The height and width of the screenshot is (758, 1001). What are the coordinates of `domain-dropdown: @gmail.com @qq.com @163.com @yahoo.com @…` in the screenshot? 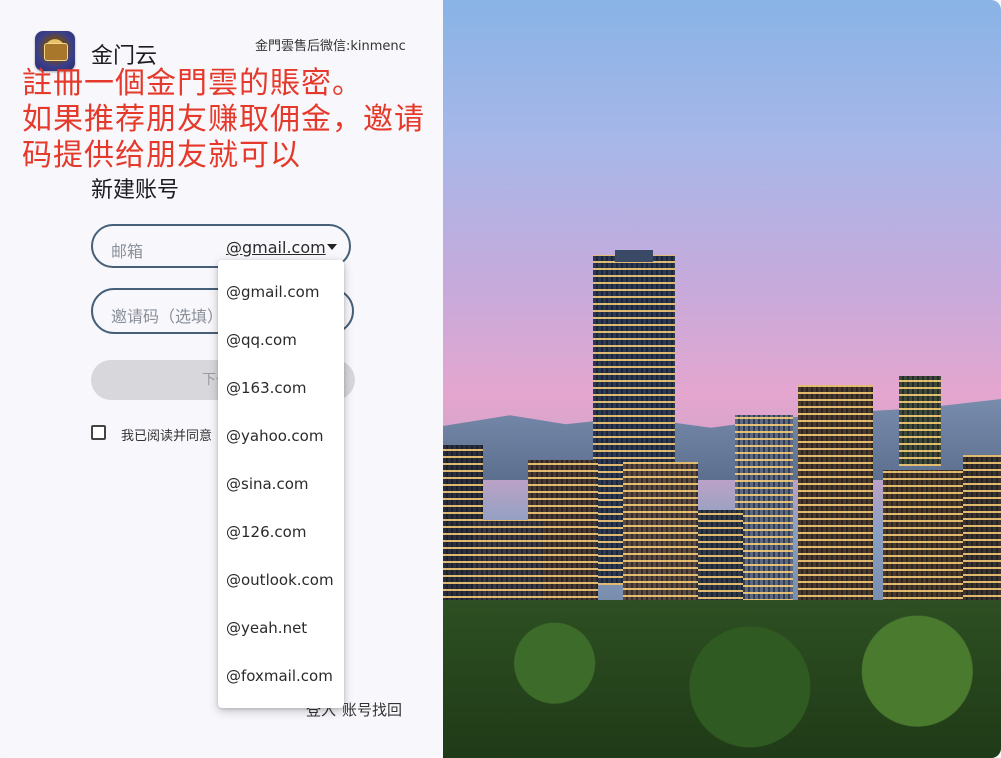 It's located at (281, 484).